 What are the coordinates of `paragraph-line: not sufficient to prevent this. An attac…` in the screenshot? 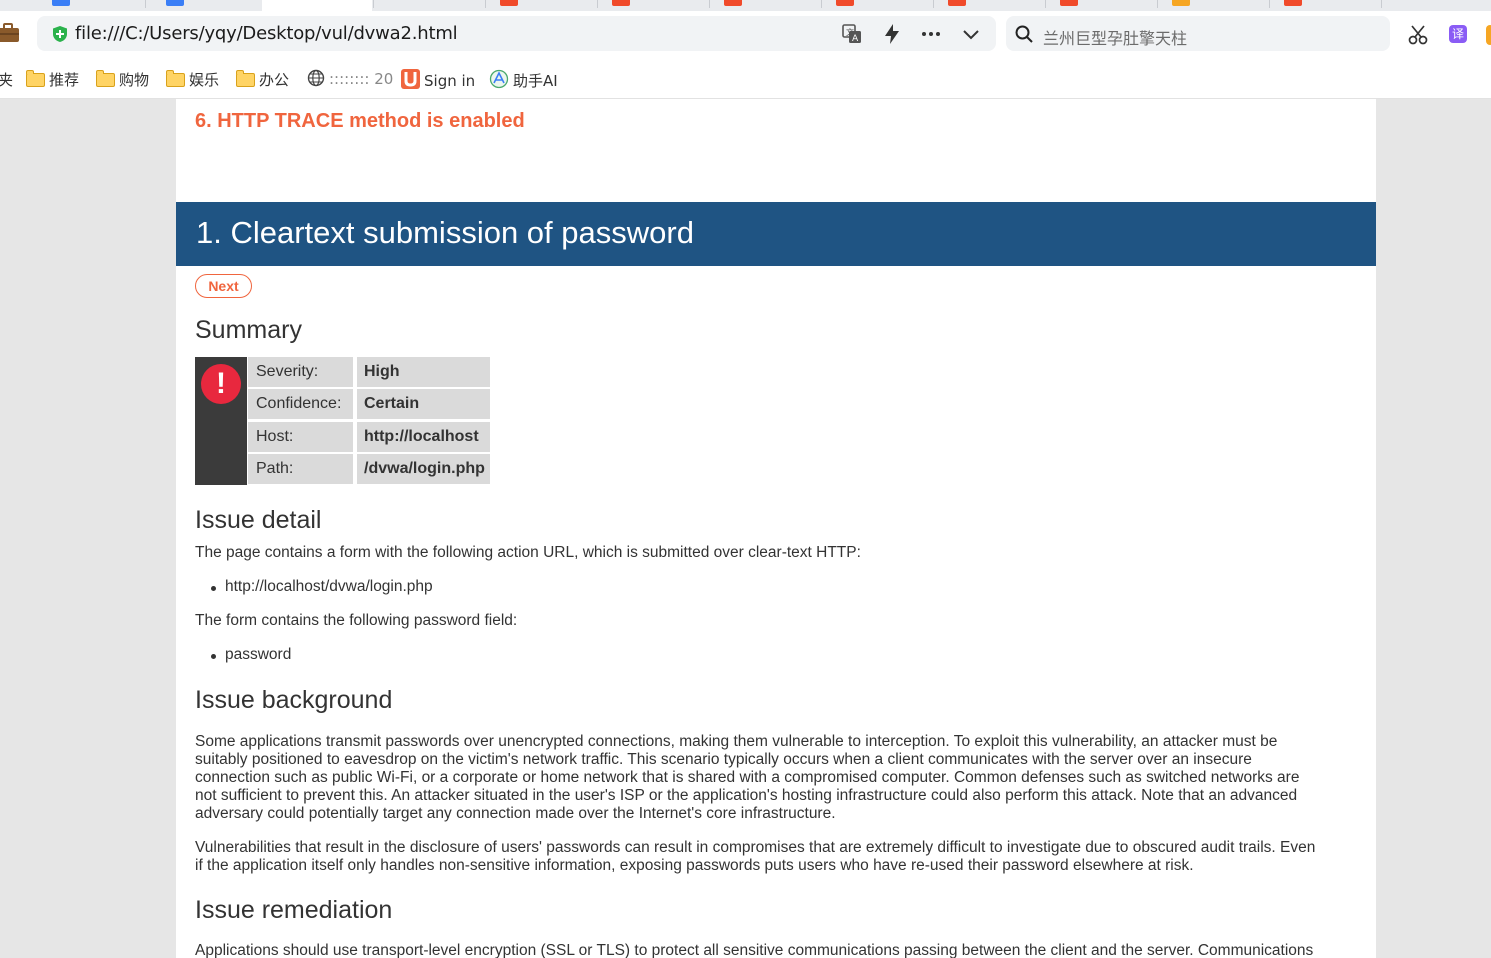 It's located at (746, 795).